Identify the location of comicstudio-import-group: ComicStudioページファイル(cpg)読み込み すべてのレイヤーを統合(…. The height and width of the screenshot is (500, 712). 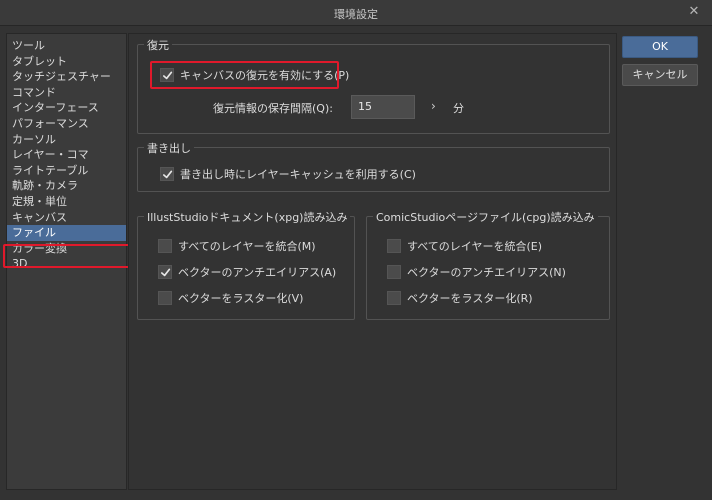
(488, 264).